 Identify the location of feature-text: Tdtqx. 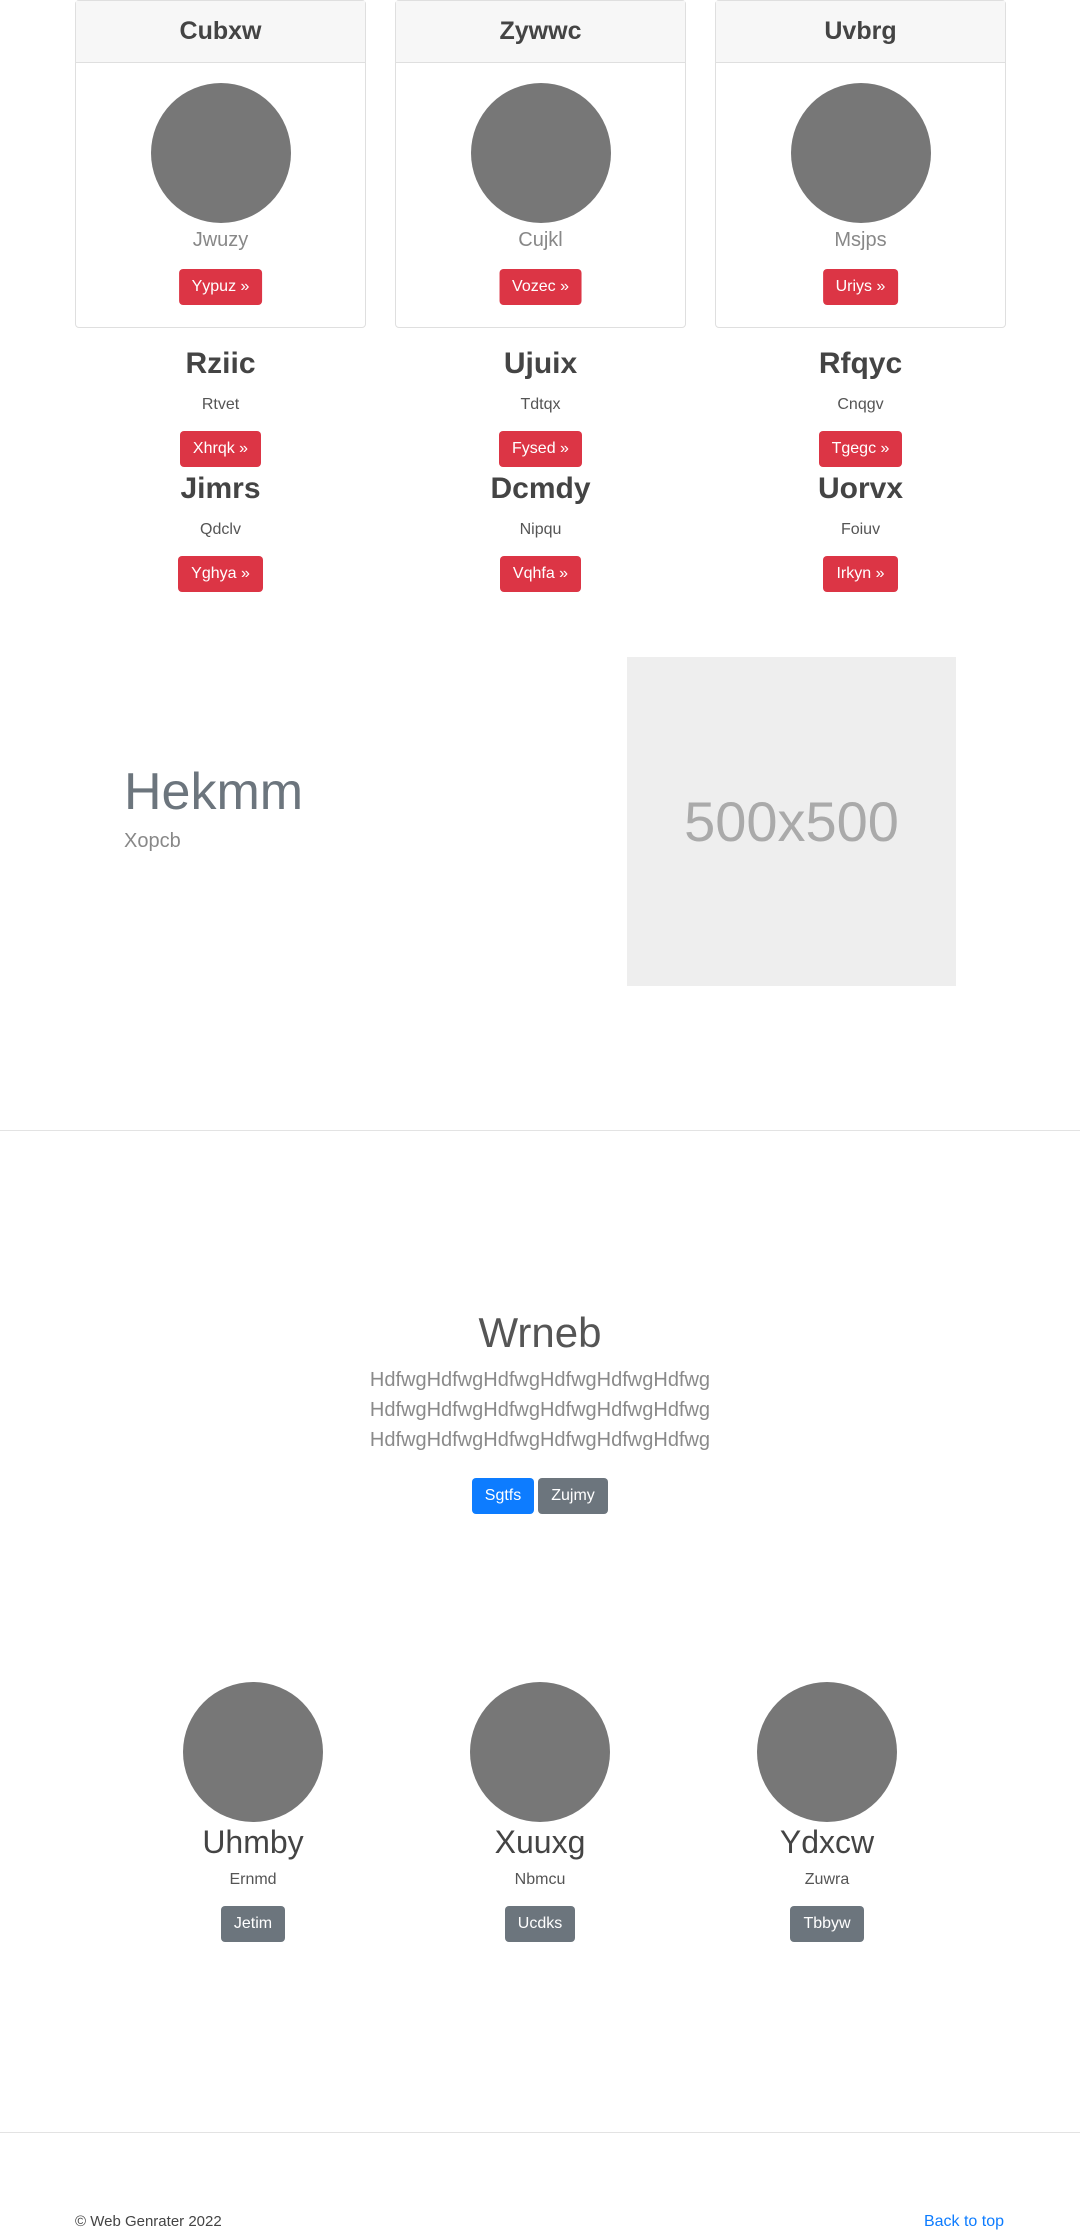
(540, 404).